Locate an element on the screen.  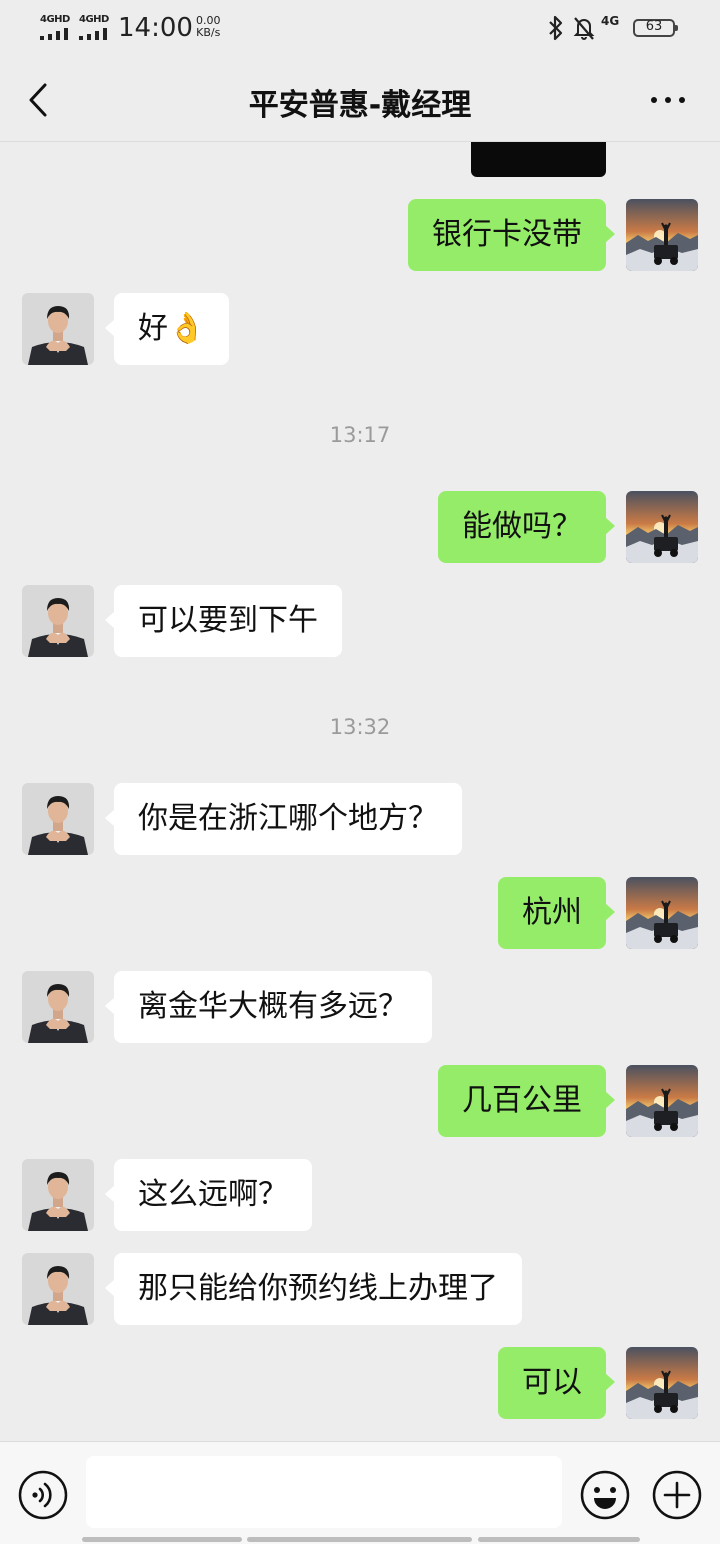
timestamp: 13:32 is located at coordinates (360, 727).